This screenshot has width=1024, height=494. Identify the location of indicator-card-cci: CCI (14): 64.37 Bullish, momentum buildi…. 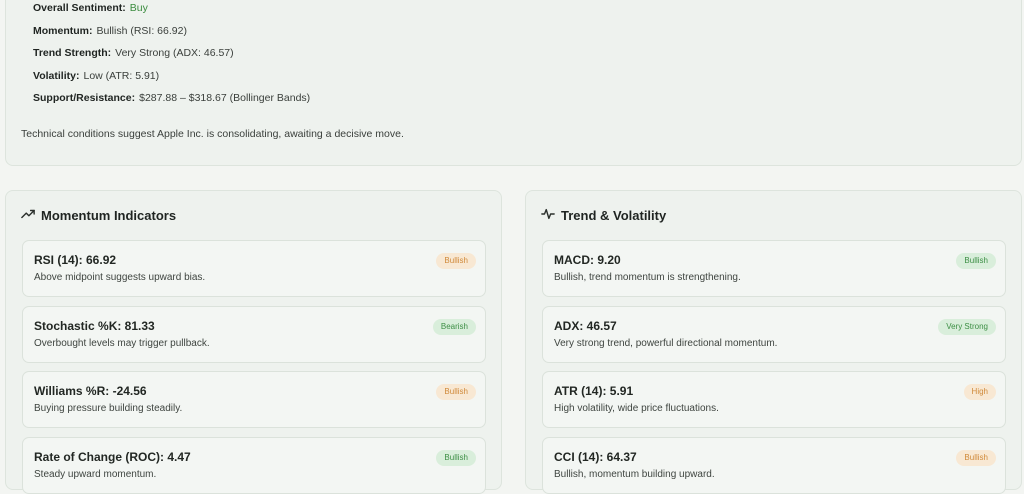
(774, 465).